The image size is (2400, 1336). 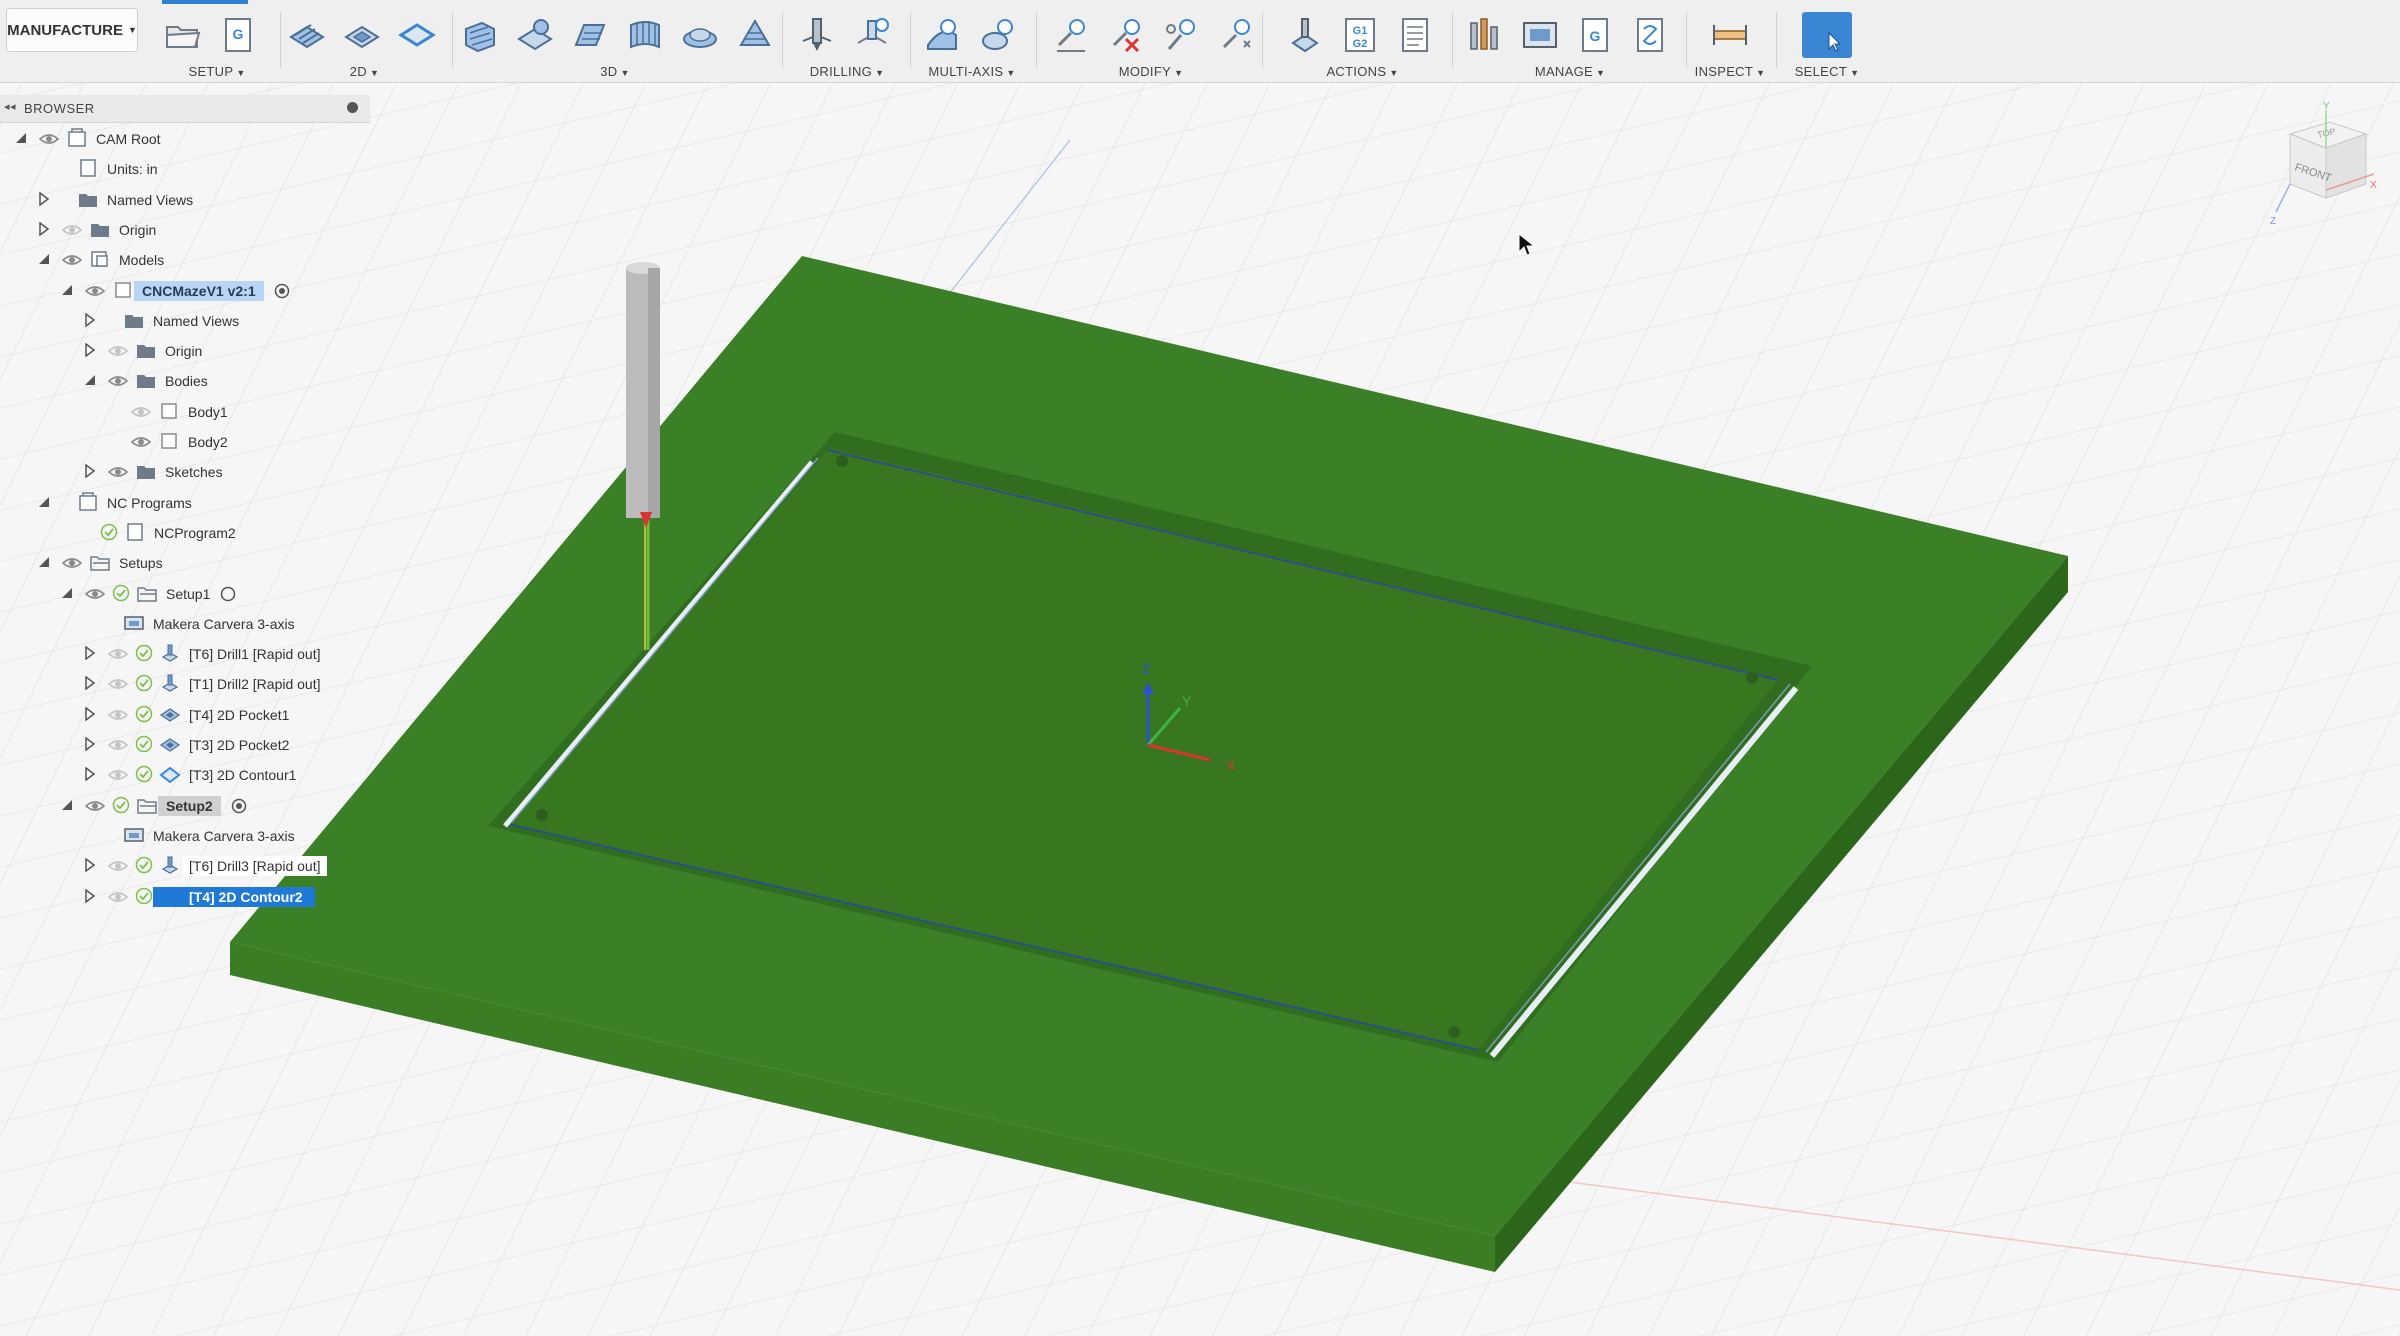 I want to click on modify-transform-button, so click(x=1236, y=35).